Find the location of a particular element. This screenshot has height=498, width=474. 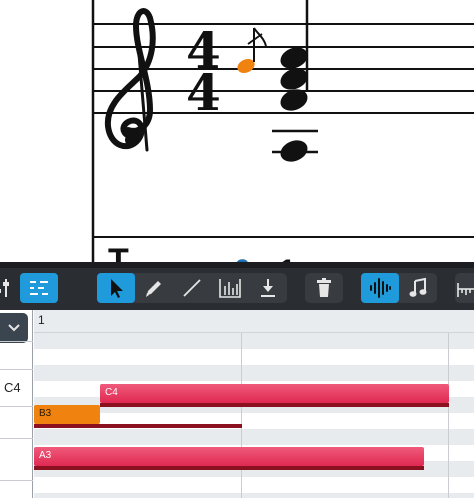

mixer-icon is located at coordinates (4, 288).